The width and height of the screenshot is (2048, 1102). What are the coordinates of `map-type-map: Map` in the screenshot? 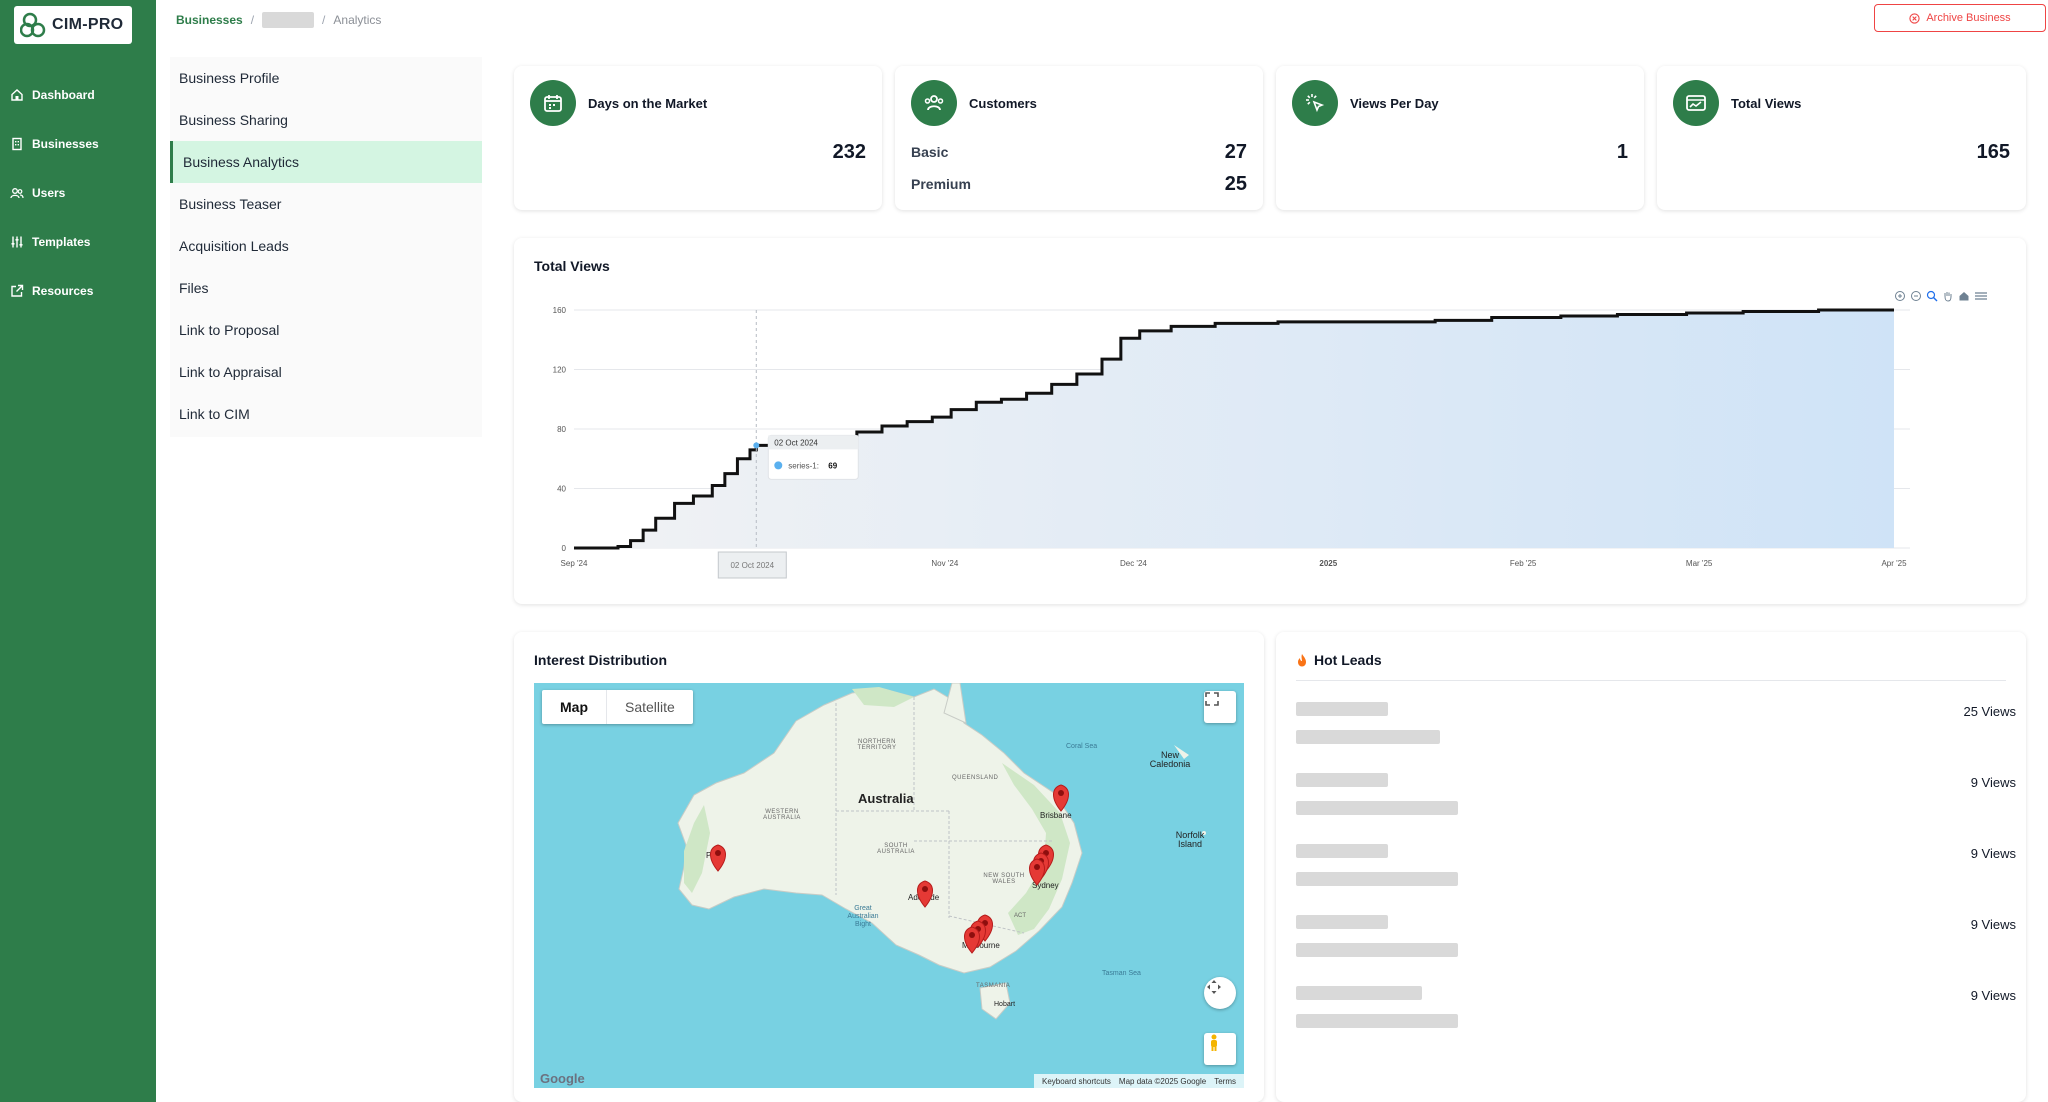 It's located at (574, 707).